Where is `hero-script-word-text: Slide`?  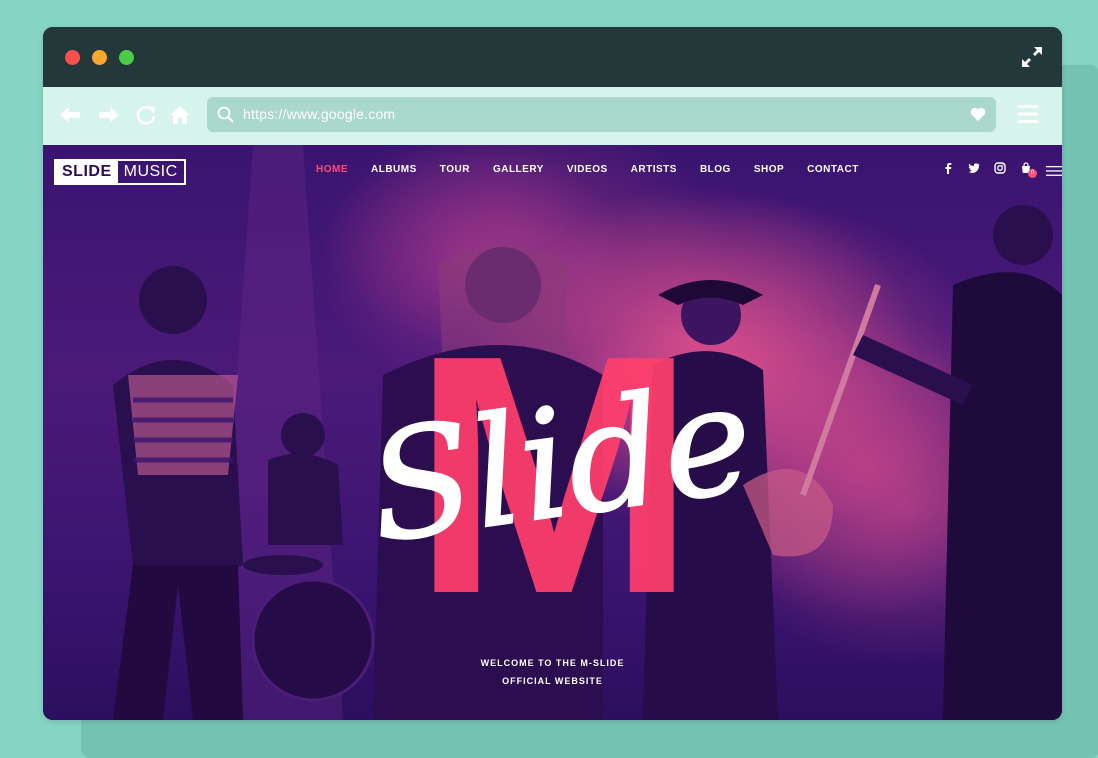 hero-script-word-text: Slide is located at coordinates (561, 464).